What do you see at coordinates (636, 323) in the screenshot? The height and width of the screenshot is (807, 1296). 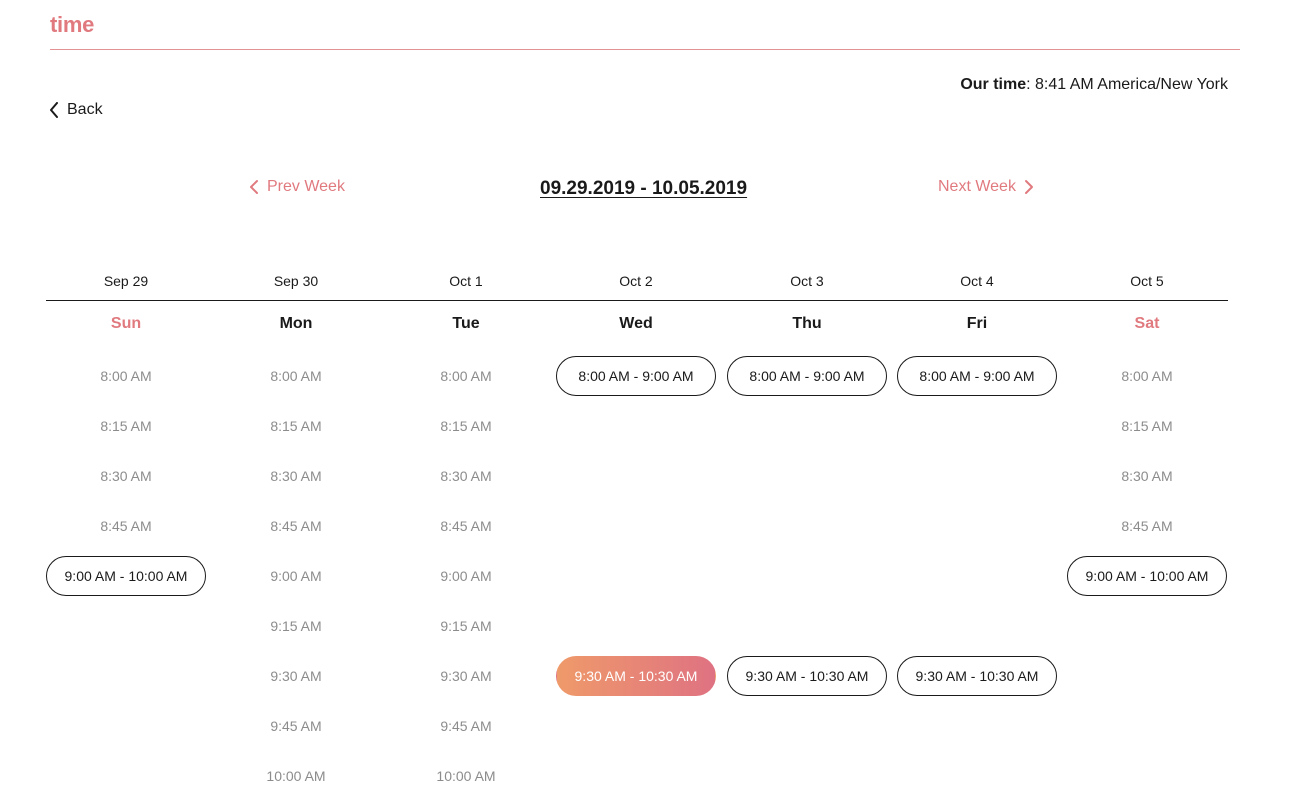 I see `day-name: Wed` at bounding box center [636, 323].